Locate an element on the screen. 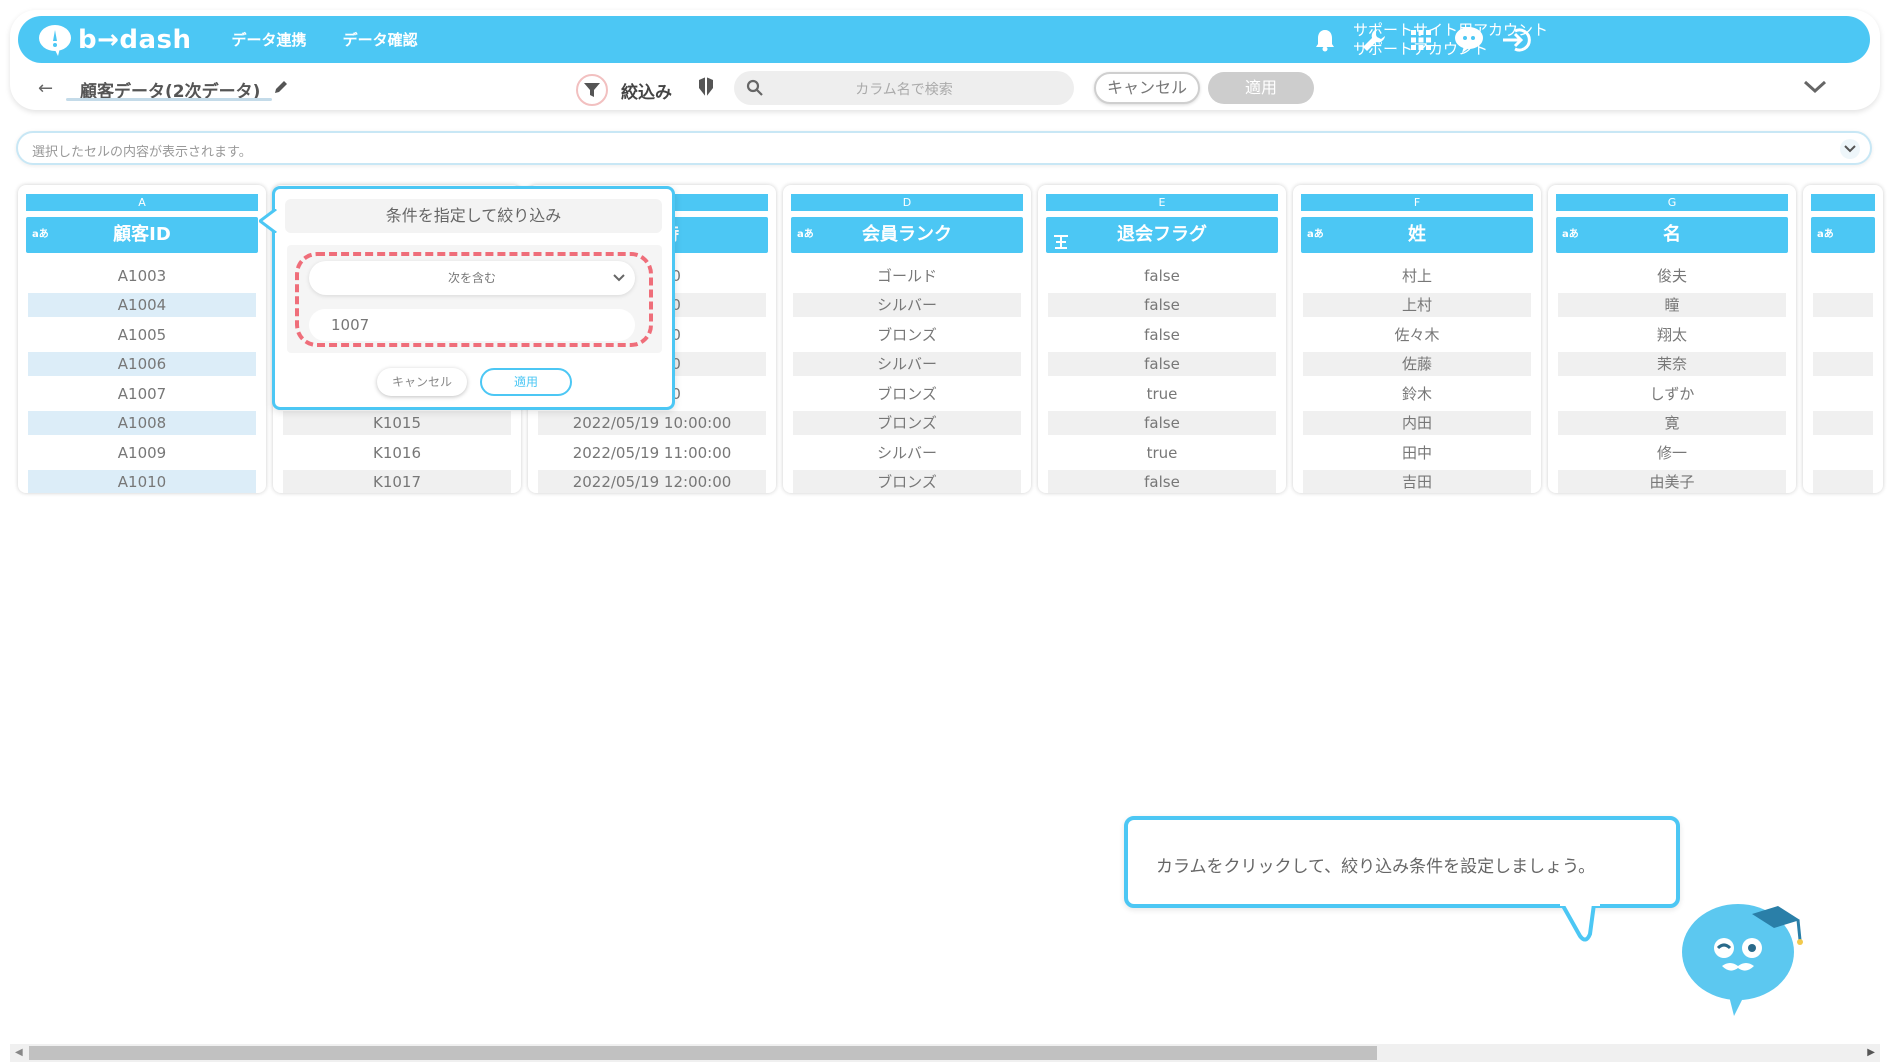 This screenshot has width=1890, height=1063. table-cell: しずか is located at coordinates (1672, 394).